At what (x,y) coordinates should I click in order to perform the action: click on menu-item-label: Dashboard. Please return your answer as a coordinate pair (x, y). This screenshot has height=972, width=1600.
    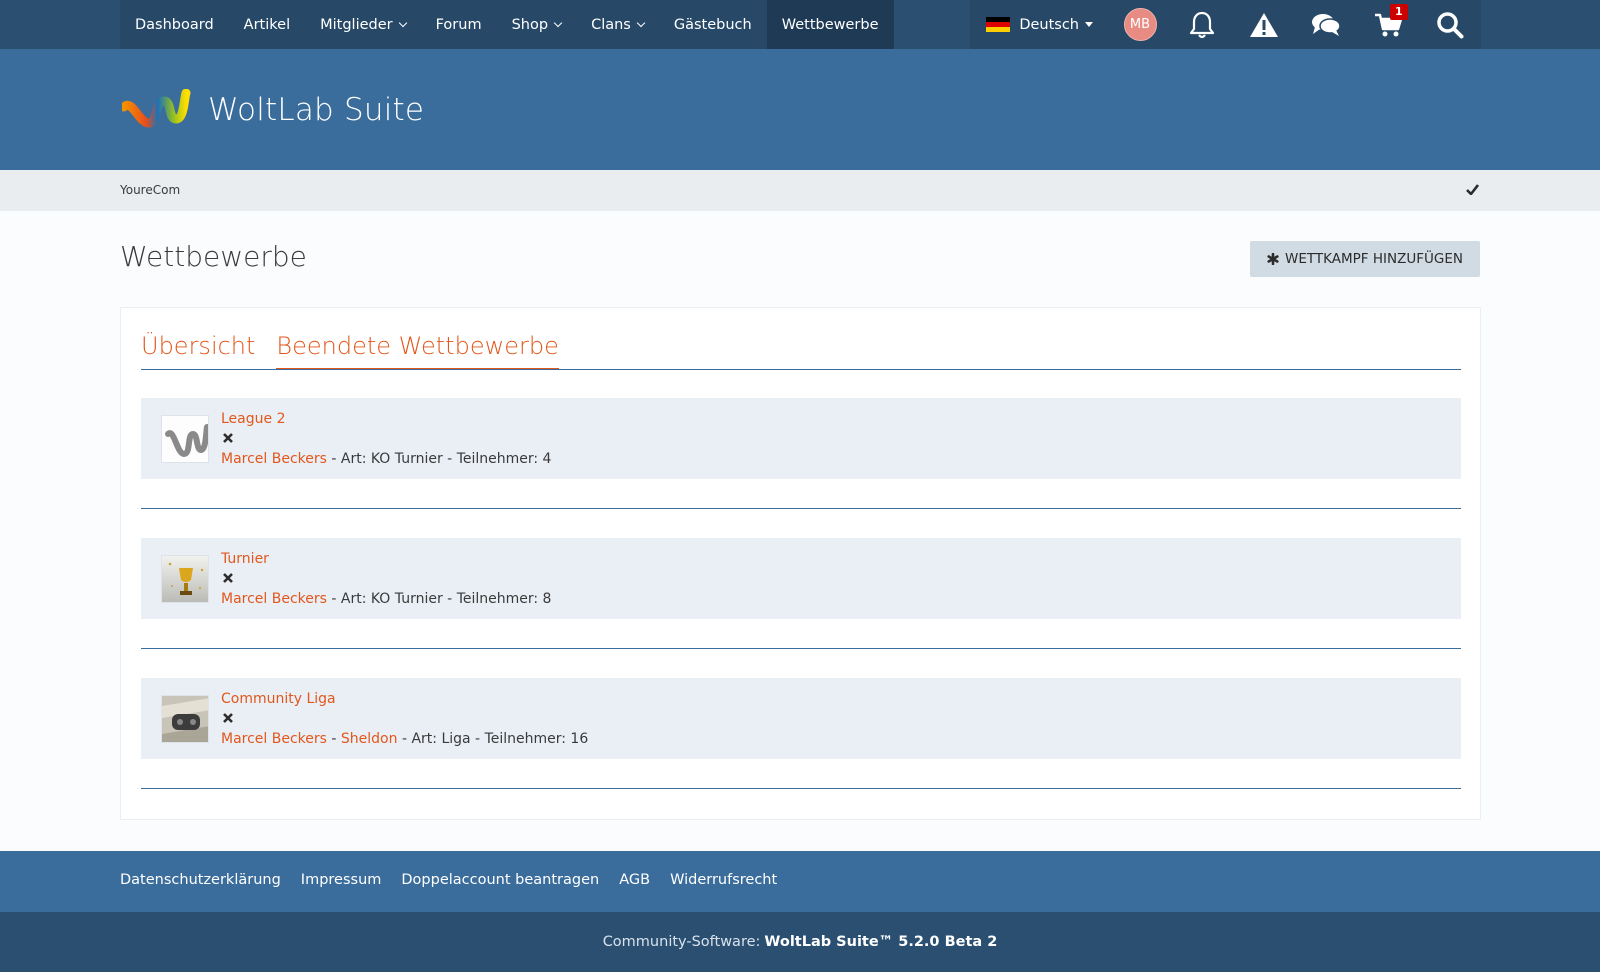
    Looking at the image, I should click on (174, 24).